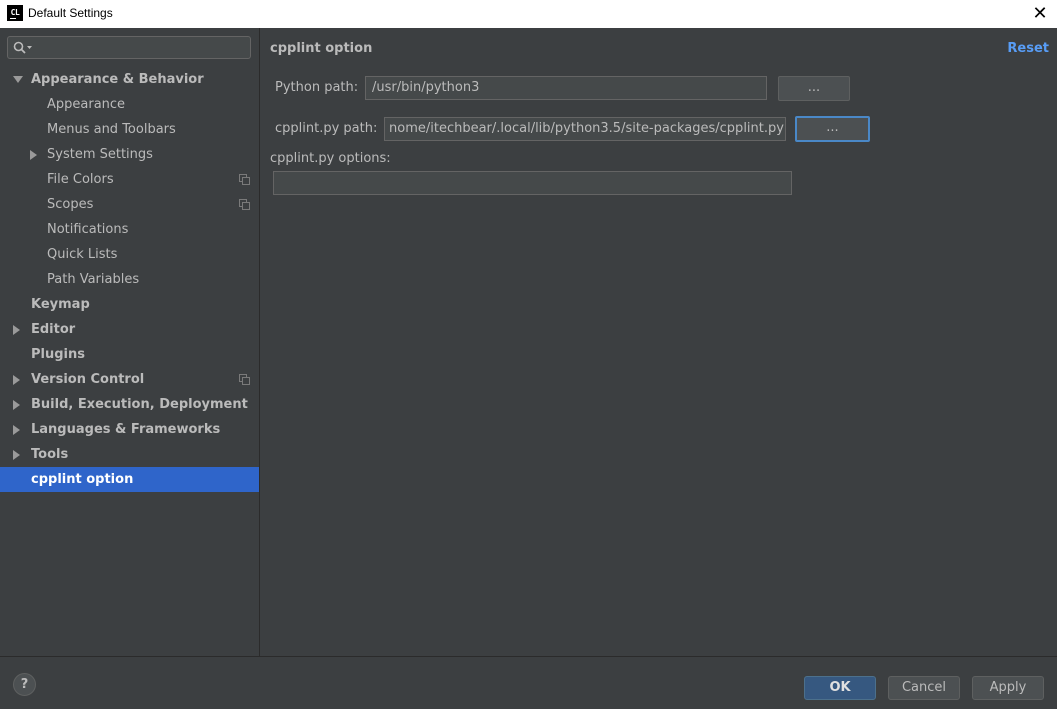 This screenshot has width=1057, height=709. I want to click on sidebar-item-tools: Tools, so click(129, 454).